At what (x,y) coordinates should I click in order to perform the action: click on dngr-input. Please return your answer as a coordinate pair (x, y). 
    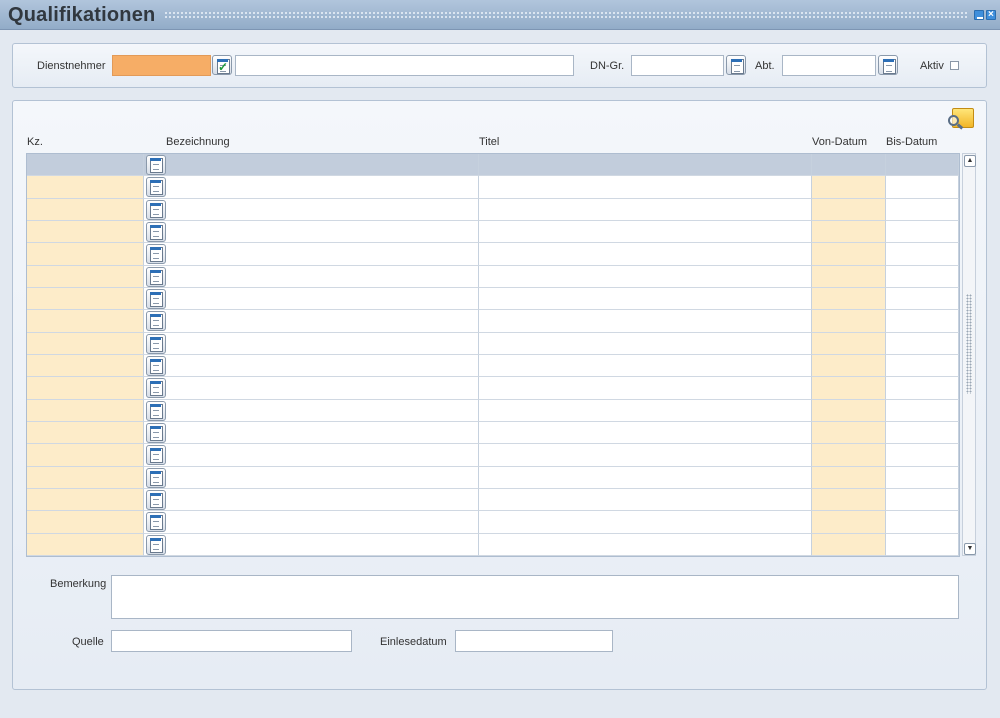
    Looking at the image, I should click on (677, 65).